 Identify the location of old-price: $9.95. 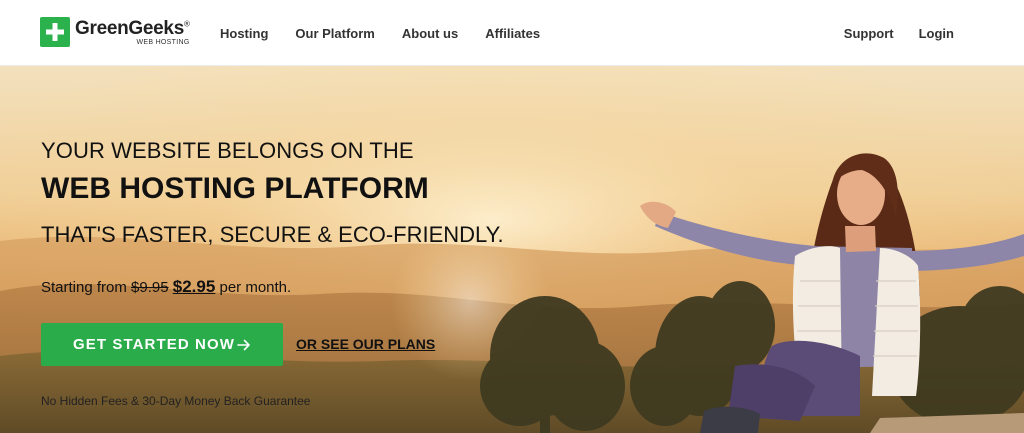
(150, 287).